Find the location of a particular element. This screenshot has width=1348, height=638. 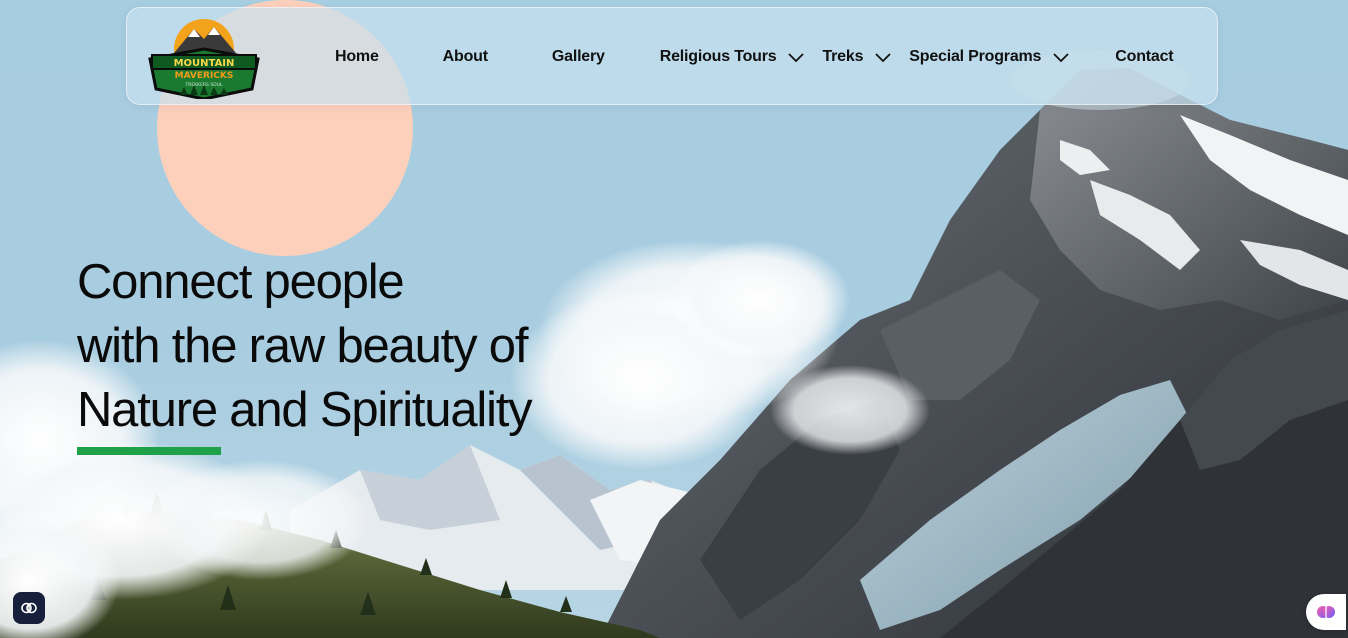

hero-line-1: Connect people is located at coordinates (241, 282).